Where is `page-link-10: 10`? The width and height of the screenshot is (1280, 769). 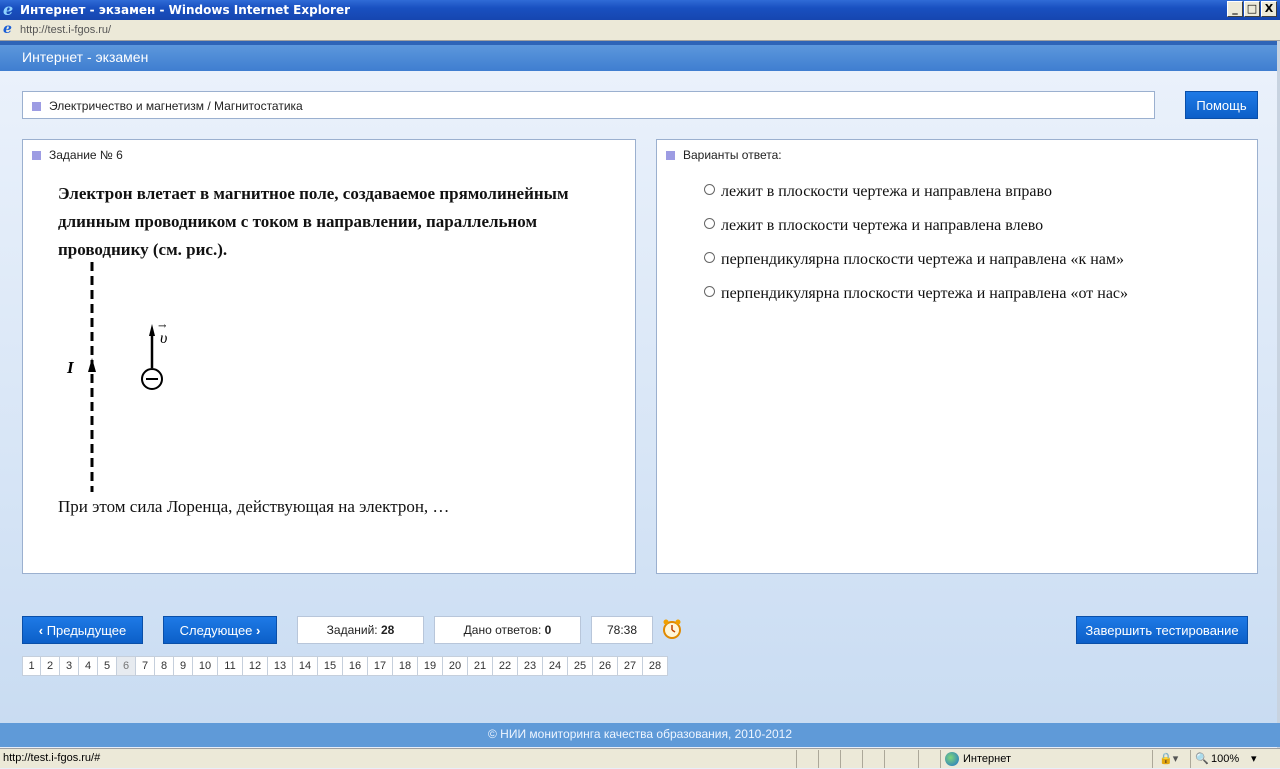
page-link-10: 10 is located at coordinates (205, 666).